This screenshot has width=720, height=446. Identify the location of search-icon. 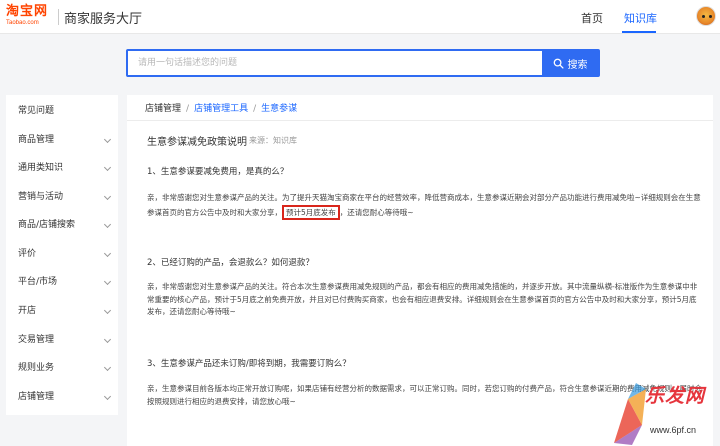
(558, 63).